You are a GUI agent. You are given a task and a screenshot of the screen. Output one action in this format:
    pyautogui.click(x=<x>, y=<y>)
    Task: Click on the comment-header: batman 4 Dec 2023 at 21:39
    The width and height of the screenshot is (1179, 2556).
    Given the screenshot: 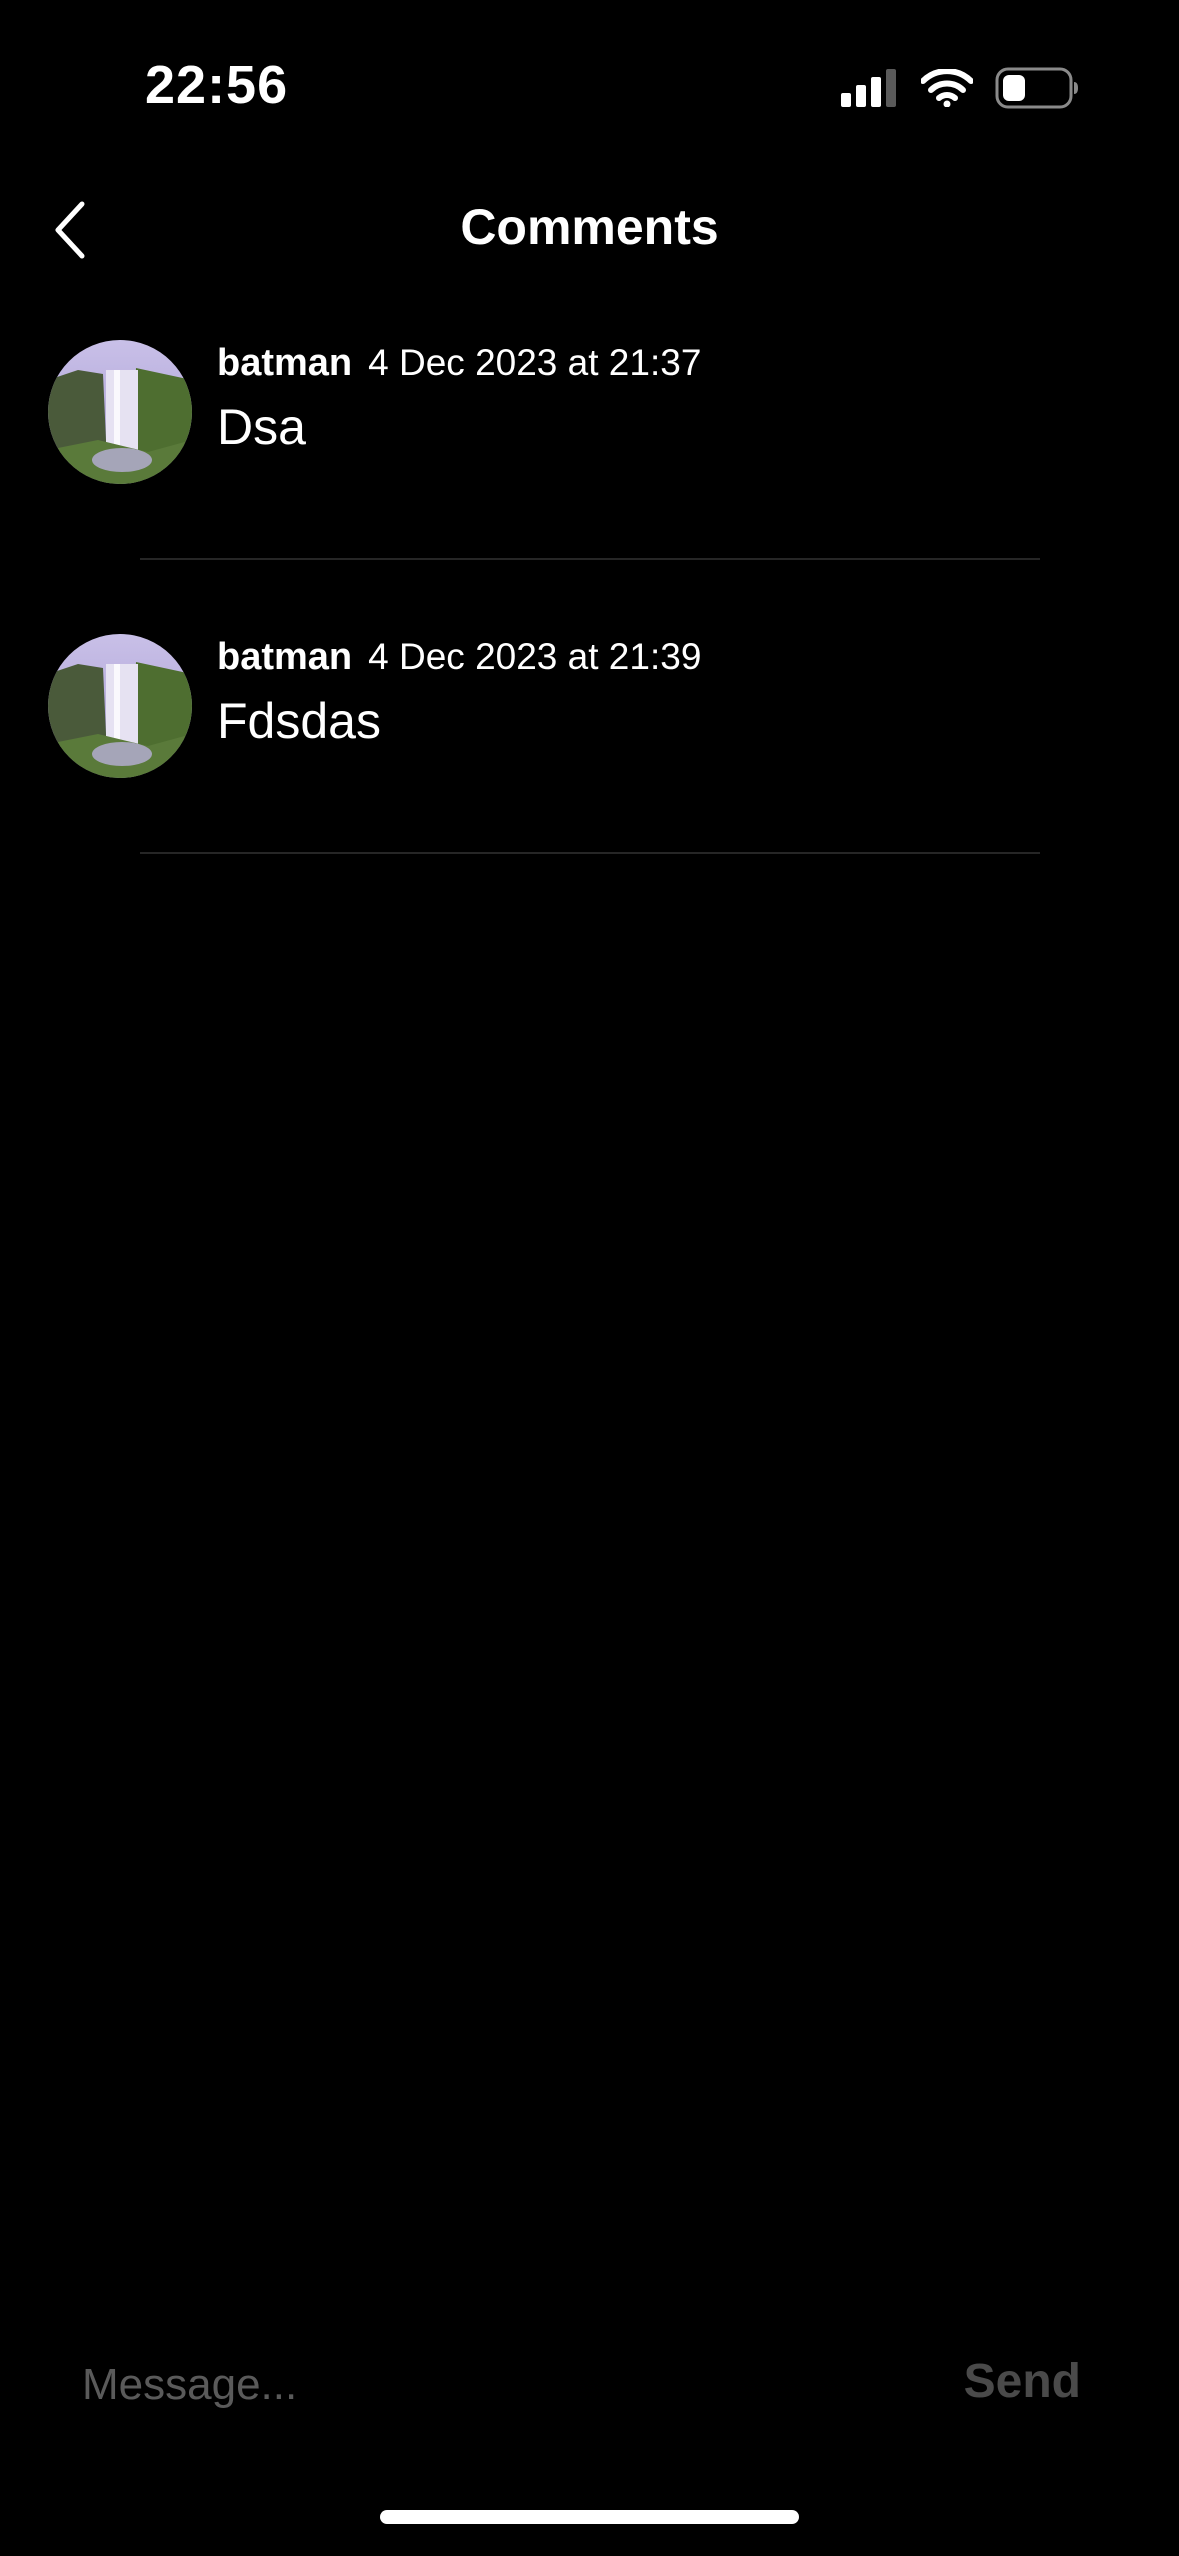 What is the action you would take?
    pyautogui.click(x=459, y=657)
    